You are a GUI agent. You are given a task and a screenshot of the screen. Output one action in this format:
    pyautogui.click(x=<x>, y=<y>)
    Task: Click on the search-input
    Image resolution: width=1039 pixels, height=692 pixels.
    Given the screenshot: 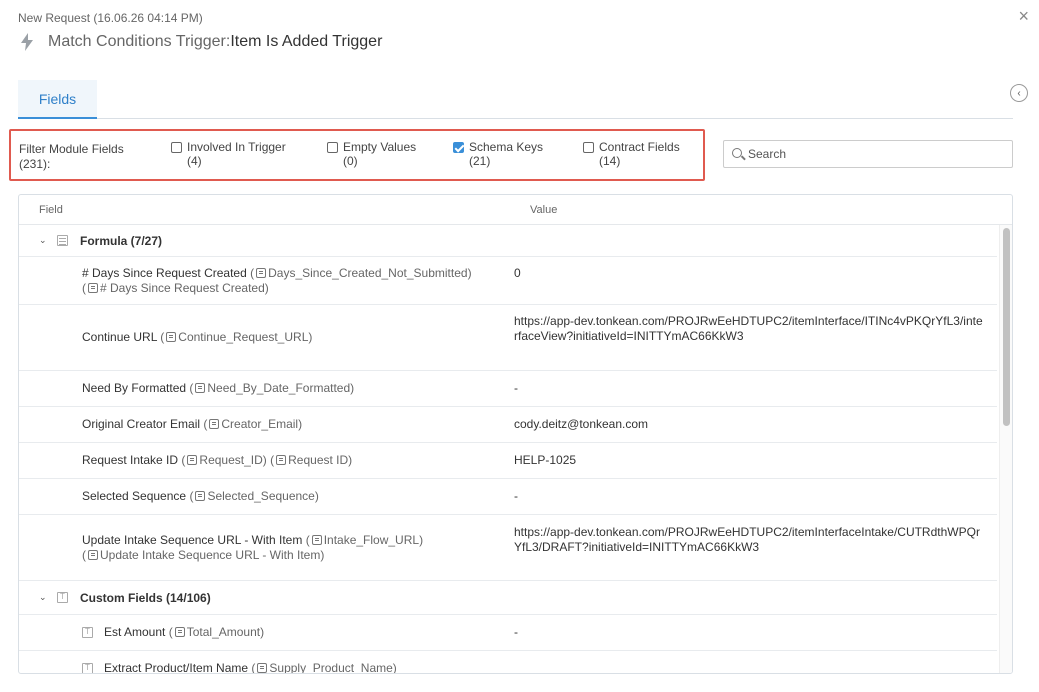 What is the action you would take?
    pyautogui.click(x=875, y=154)
    